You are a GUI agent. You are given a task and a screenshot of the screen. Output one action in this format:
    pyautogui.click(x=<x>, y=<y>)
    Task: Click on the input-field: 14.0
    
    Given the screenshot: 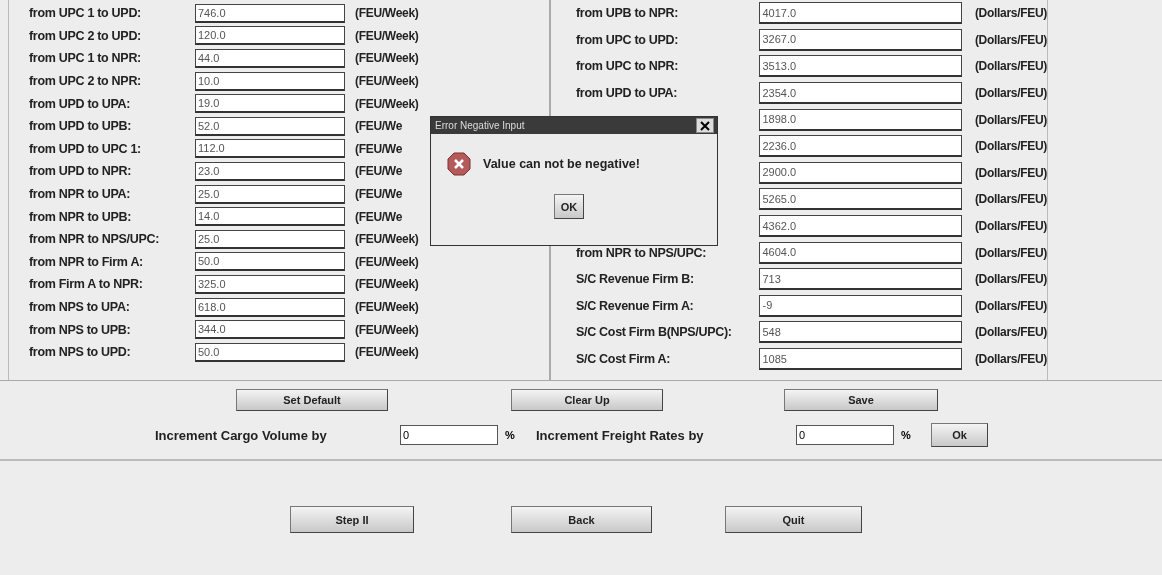 What is the action you would take?
    pyautogui.click(x=270, y=217)
    